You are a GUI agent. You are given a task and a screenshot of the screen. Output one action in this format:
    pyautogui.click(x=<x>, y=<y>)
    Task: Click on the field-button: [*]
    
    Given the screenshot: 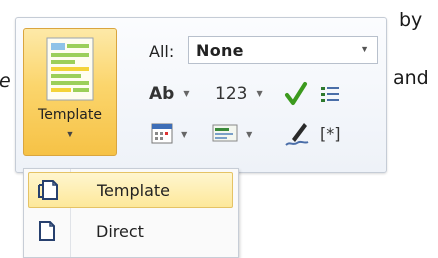 What is the action you would take?
    pyautogui.click(x=330, y=133)
    